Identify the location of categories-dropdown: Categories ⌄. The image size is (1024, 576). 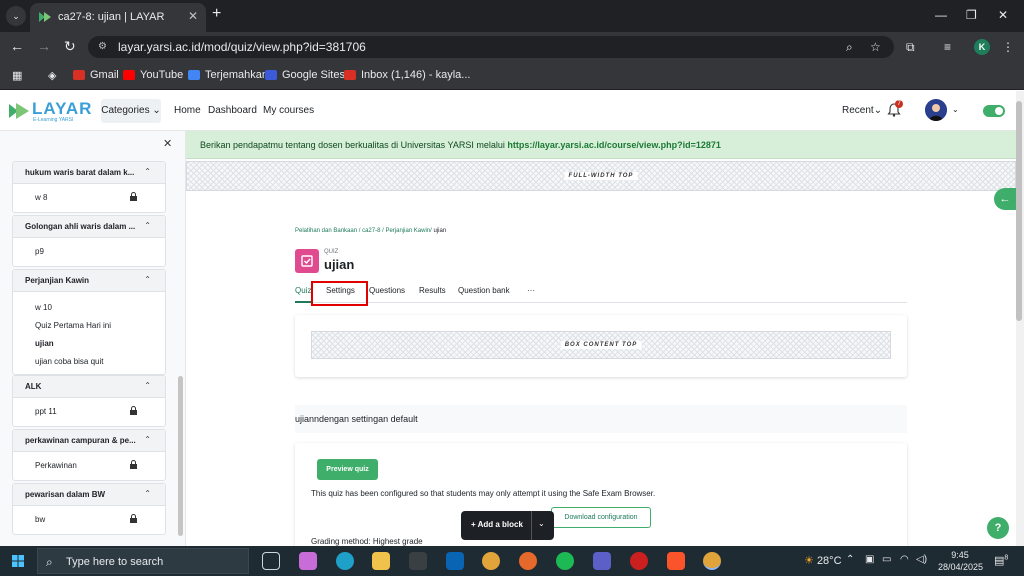
(131, 111).